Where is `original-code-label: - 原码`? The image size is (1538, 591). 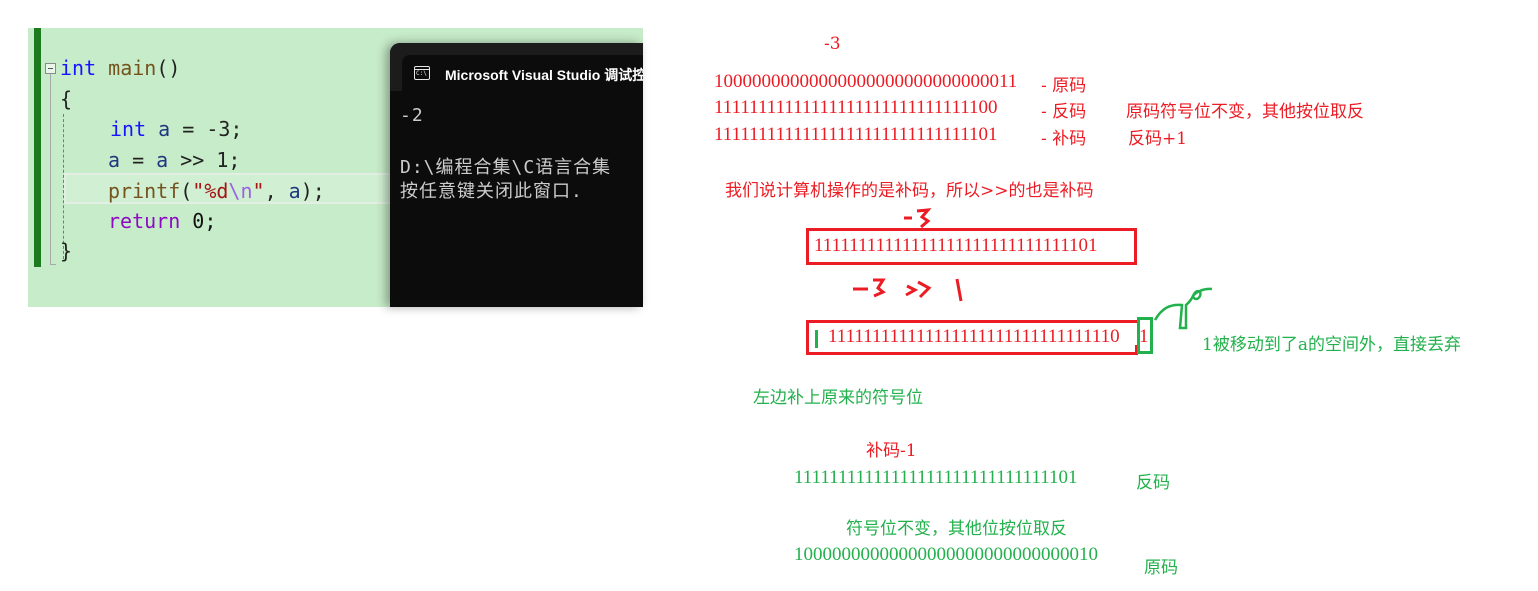
original-code-label: - 原码 is located at coordinates (1064, 86).